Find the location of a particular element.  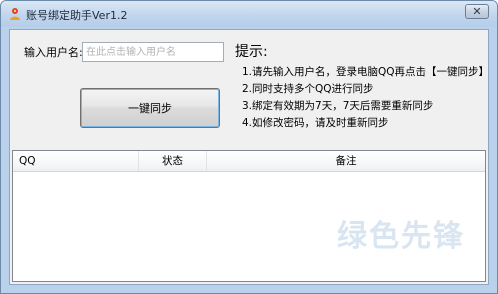

username-label: 输入用户名: is located at coordinates (53, 52).